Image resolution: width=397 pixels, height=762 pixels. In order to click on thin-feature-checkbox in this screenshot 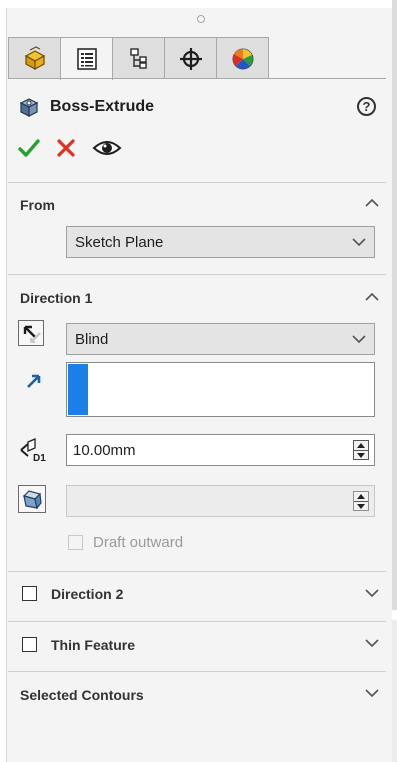, I will do `click(29, 644)`.